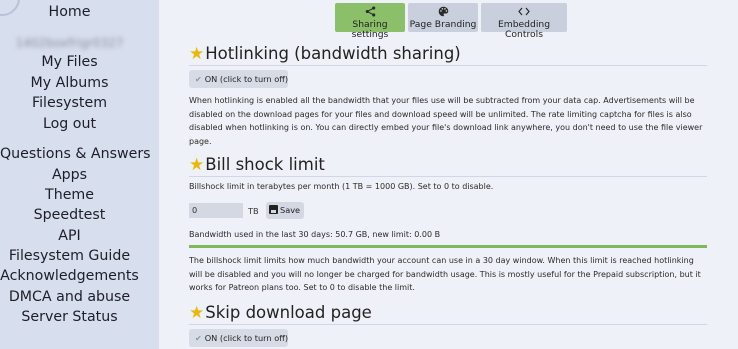 The image size is (738, 349). I want to click on skip-download-title: Skip download page, so click(288, 312).